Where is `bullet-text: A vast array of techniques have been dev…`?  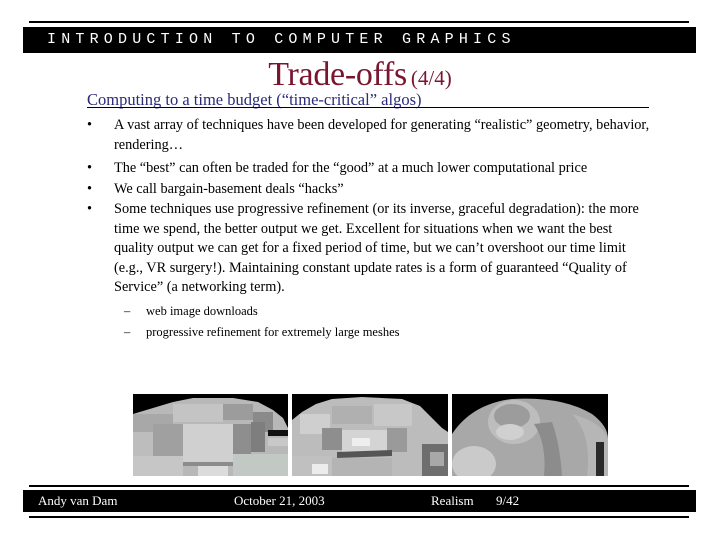
bullet-text: A vast array of techniques have been dev… is located at coordinates (382, 135).